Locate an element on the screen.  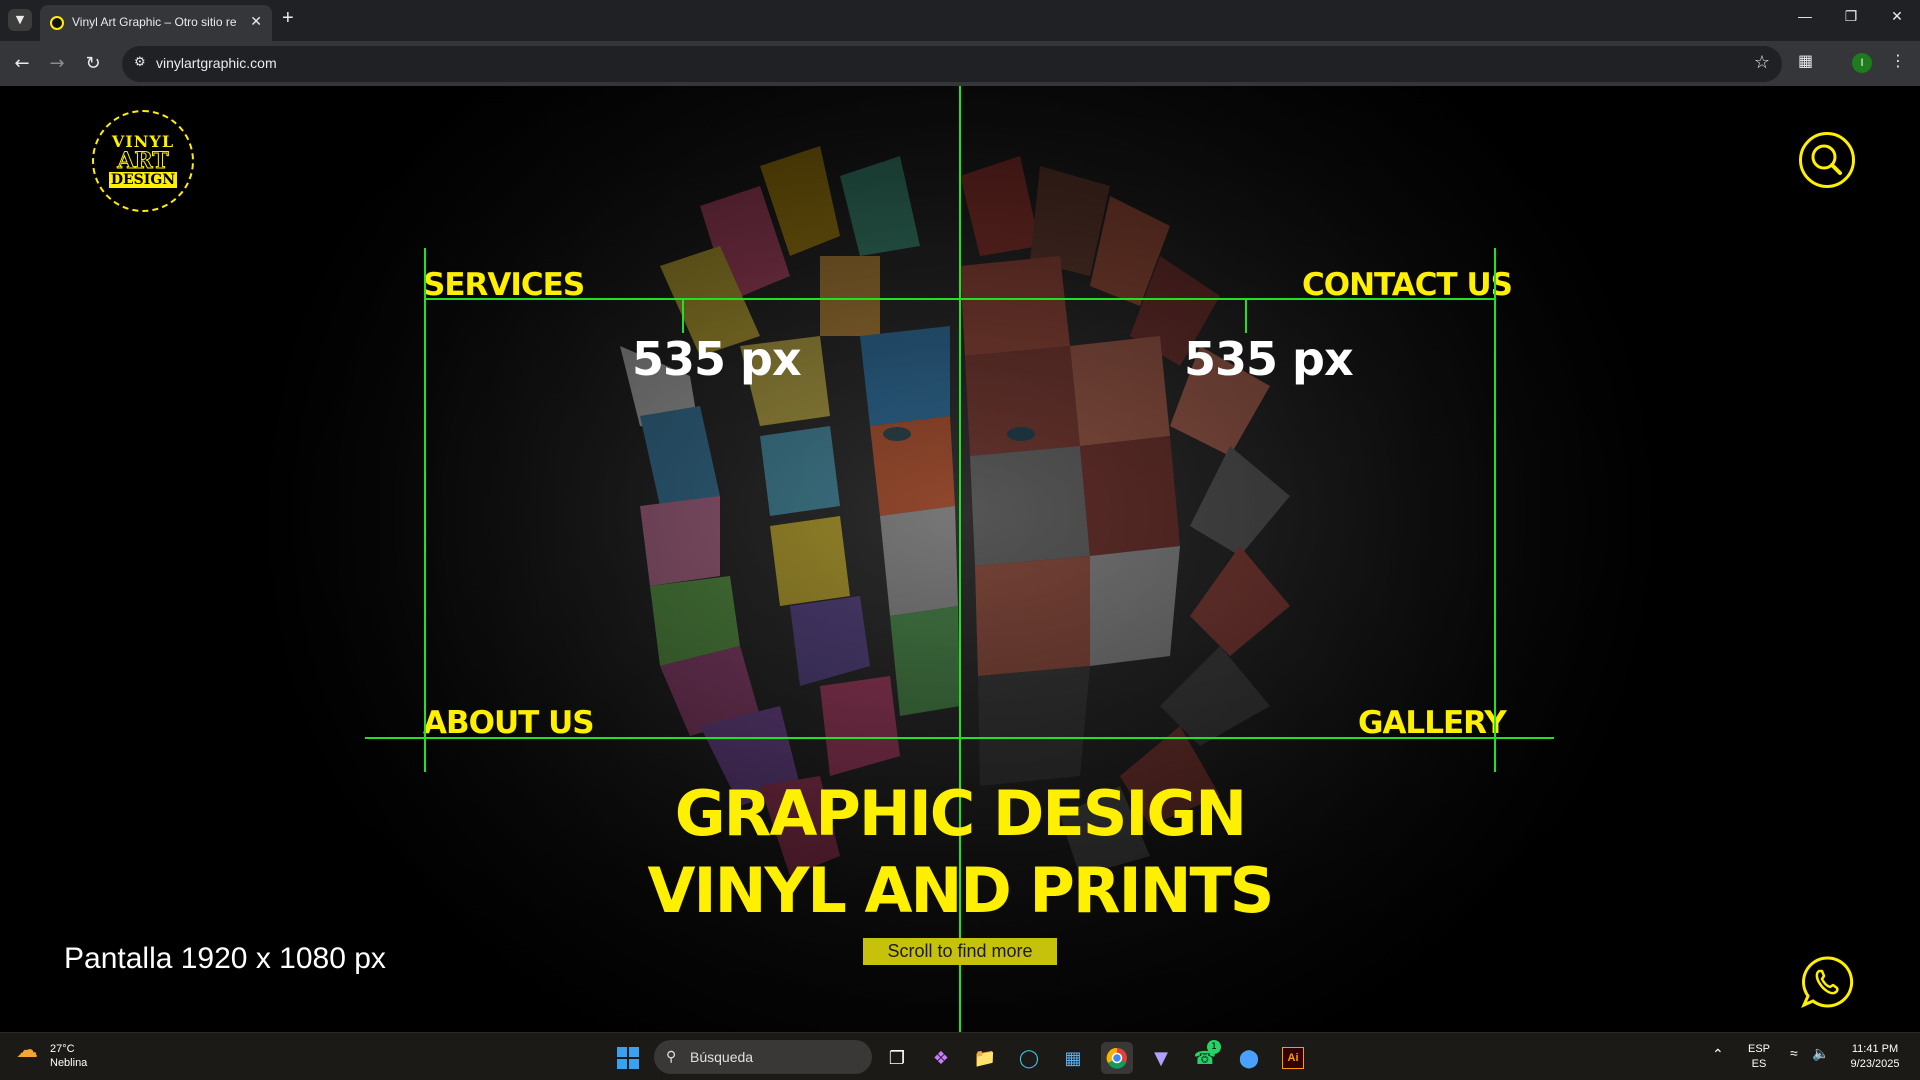
task-view-icon: ❐ is located at coordinates (897, 1058).